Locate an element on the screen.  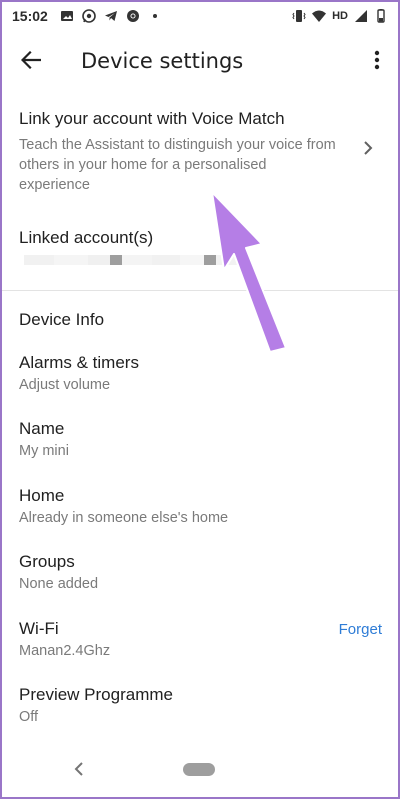
telegram-icon is located at coordinates (110, 16).